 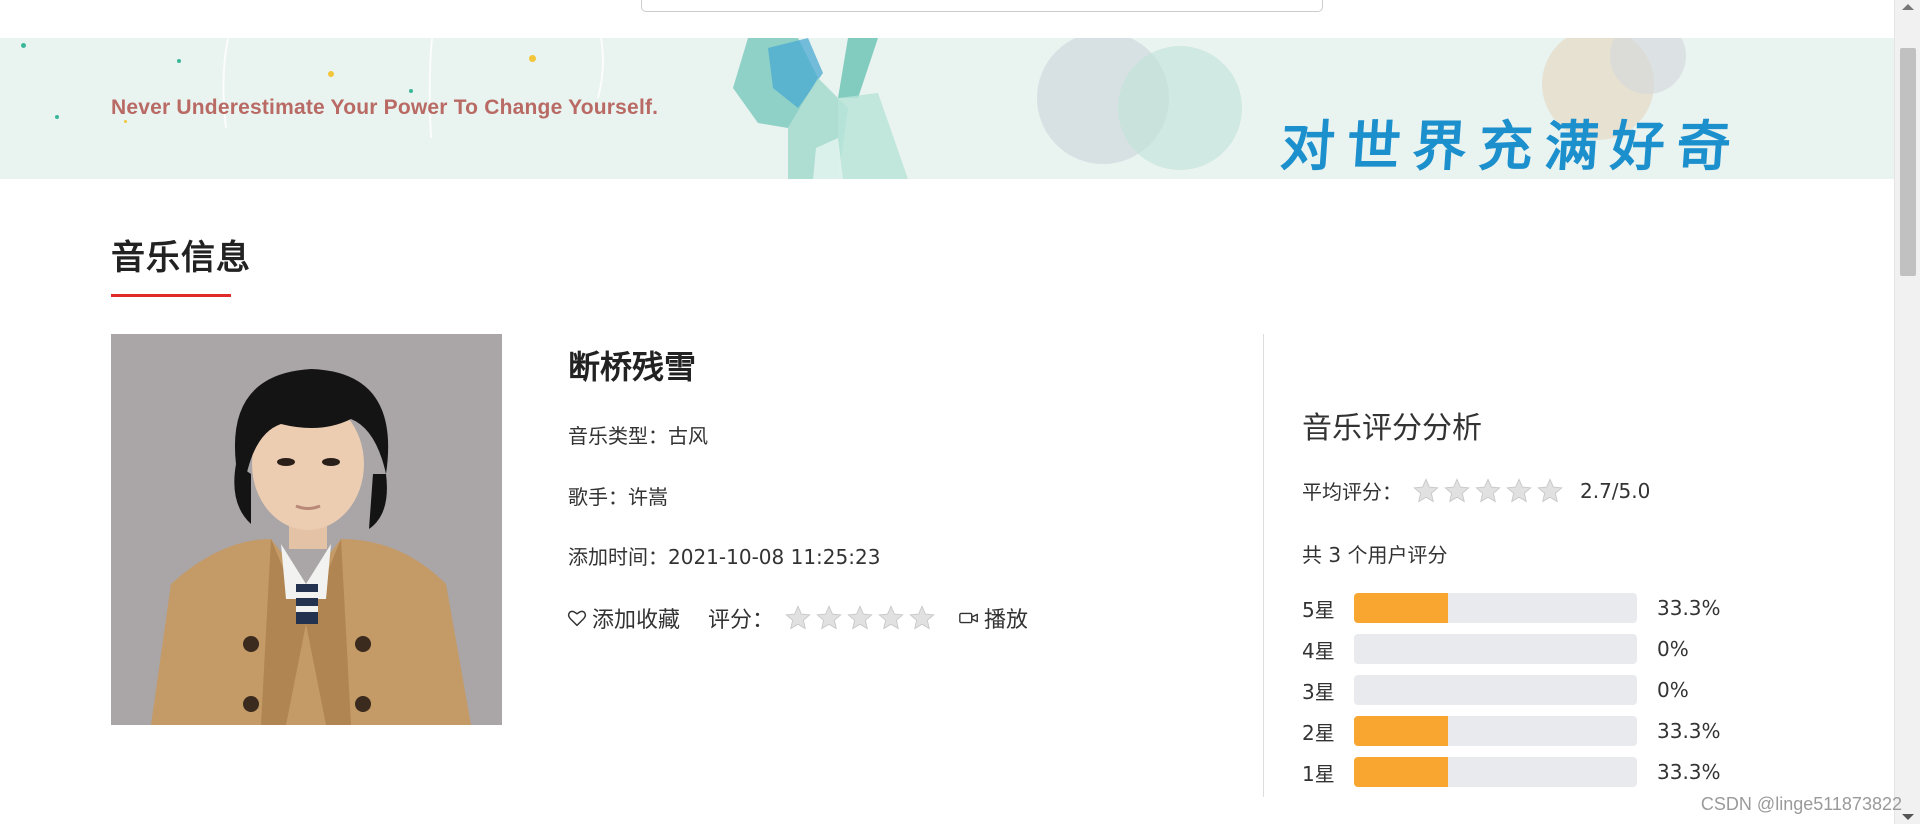 I want to click on section-underline, so click(x=171, y=295).